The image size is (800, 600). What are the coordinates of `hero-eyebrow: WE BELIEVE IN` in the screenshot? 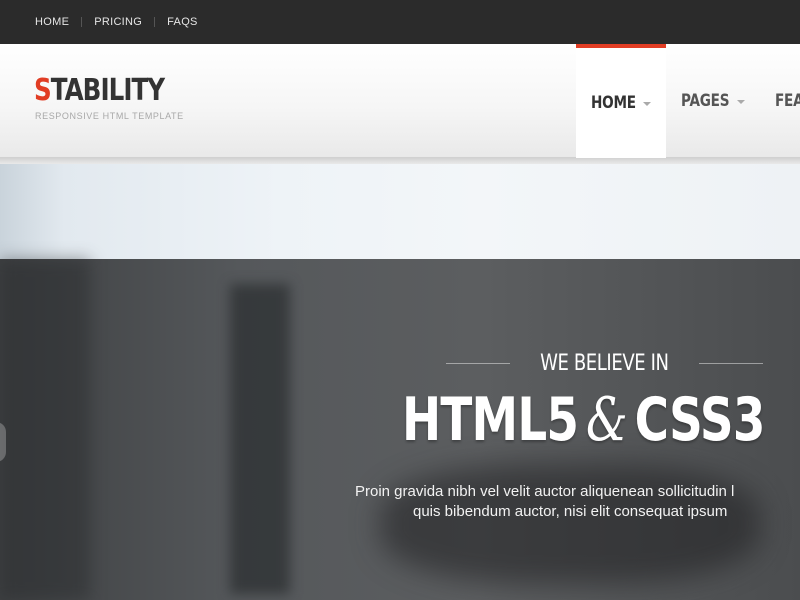 It's located at (604, 363).